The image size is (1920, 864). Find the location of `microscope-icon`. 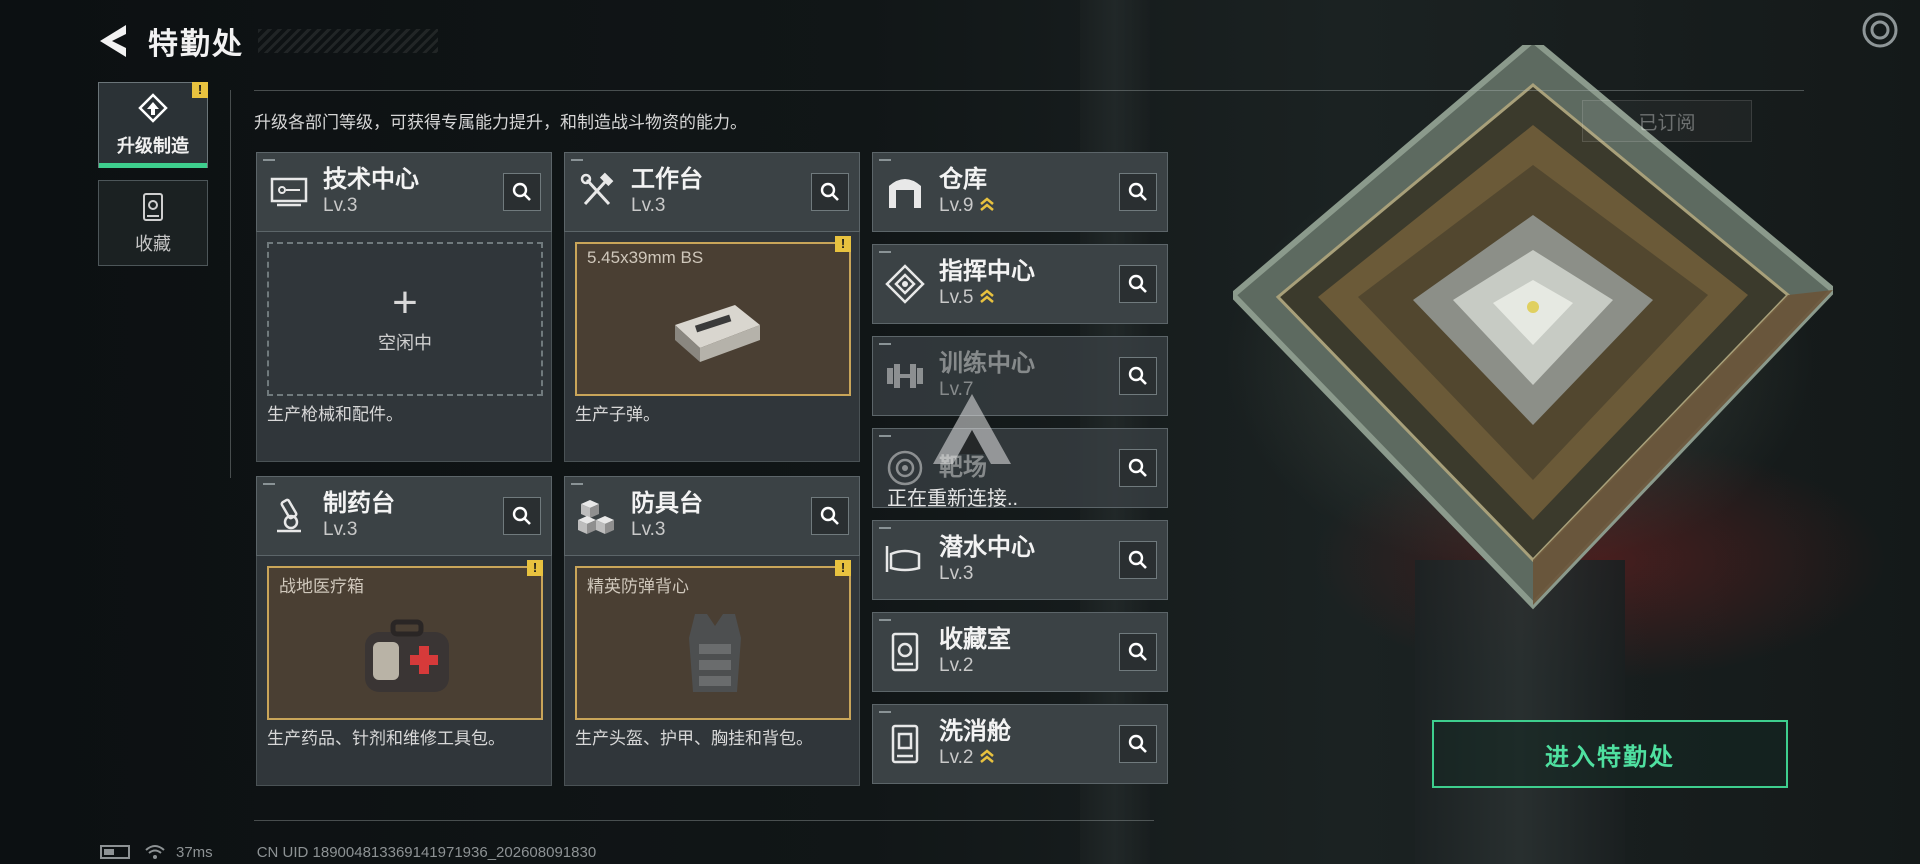

microscope-icon is located at coordinates (289, 515).